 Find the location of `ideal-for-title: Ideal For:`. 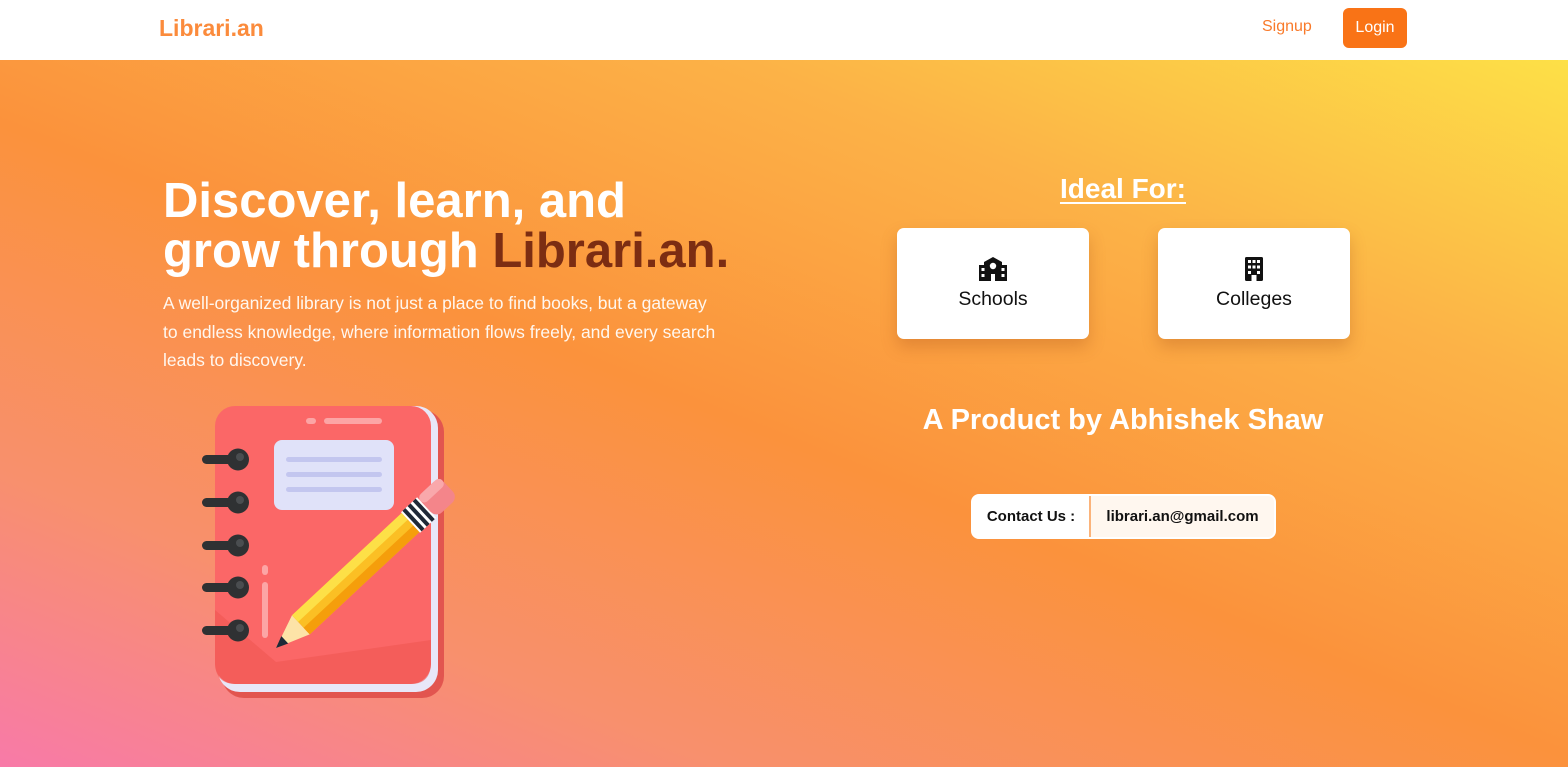

ideal-for-title: Ideal For: is located at coordinates (1122, 188).